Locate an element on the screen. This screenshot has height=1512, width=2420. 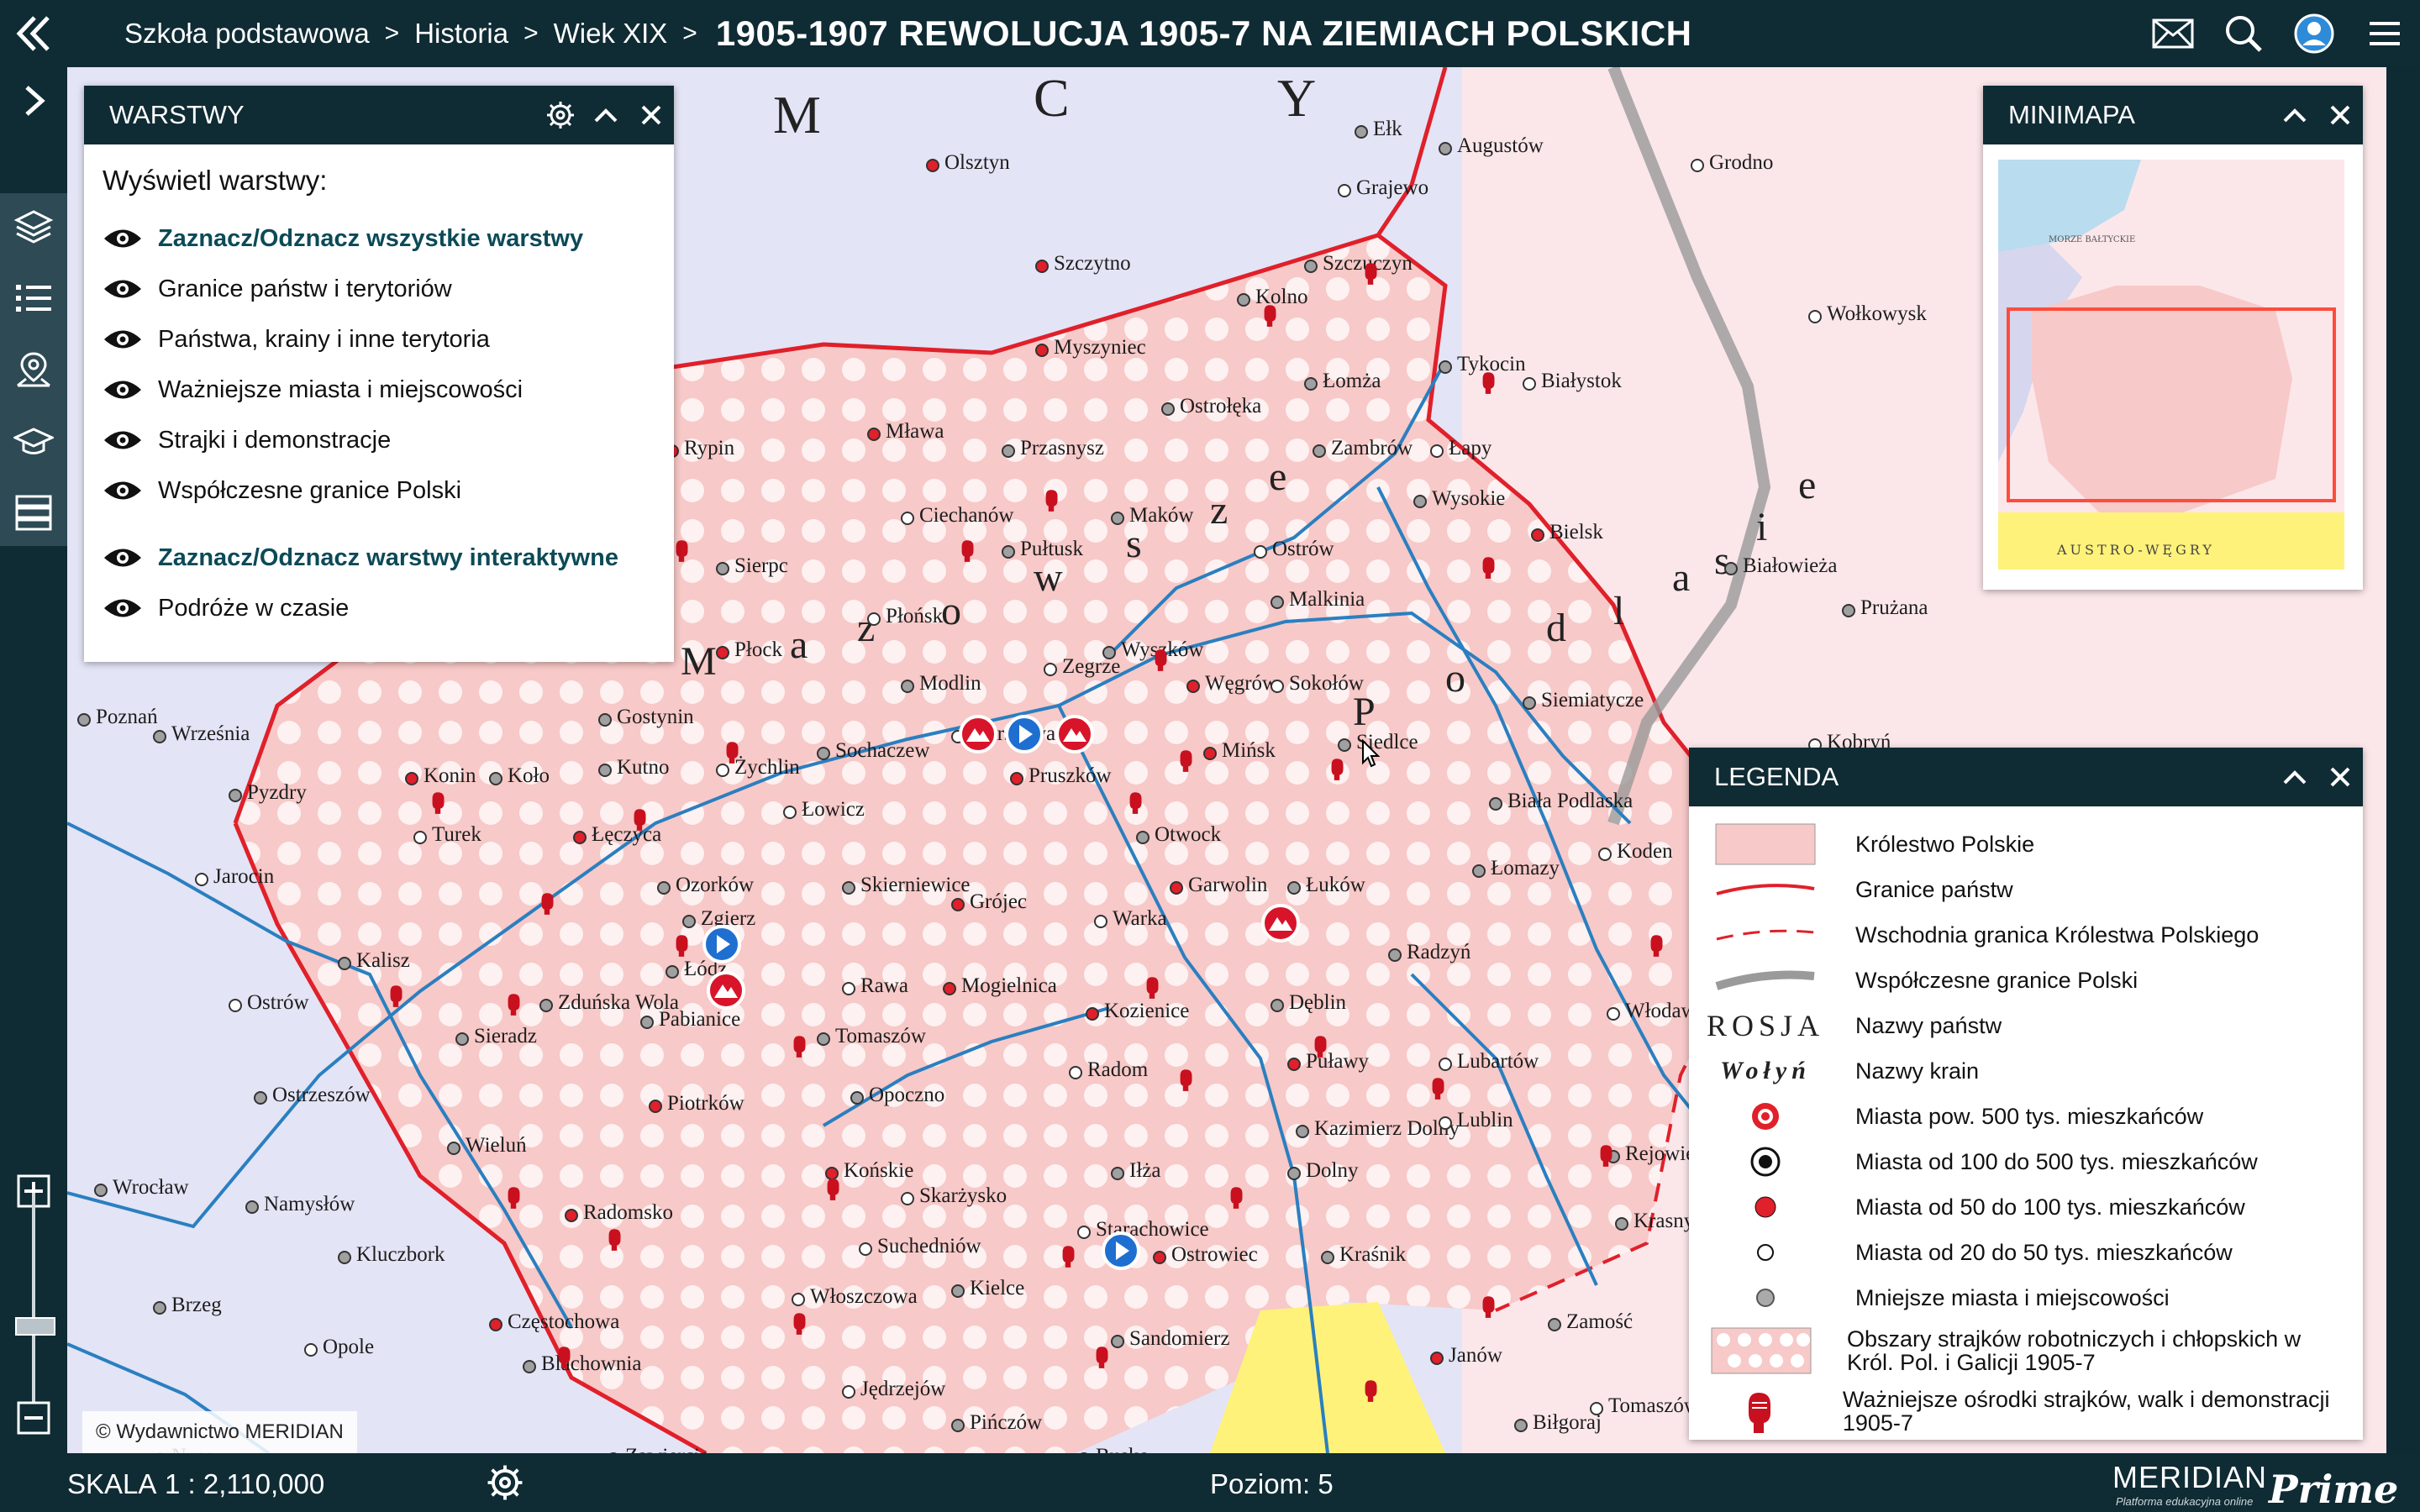
zoom-out-button is located at coordinates (34, 1418).